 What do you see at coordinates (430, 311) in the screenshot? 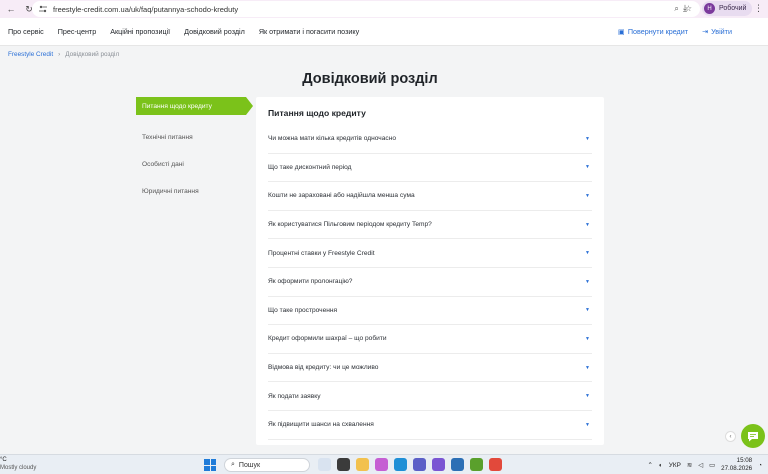
I see `faq-item: Що таке прострочення ▼` at bounding box center [430, 311].